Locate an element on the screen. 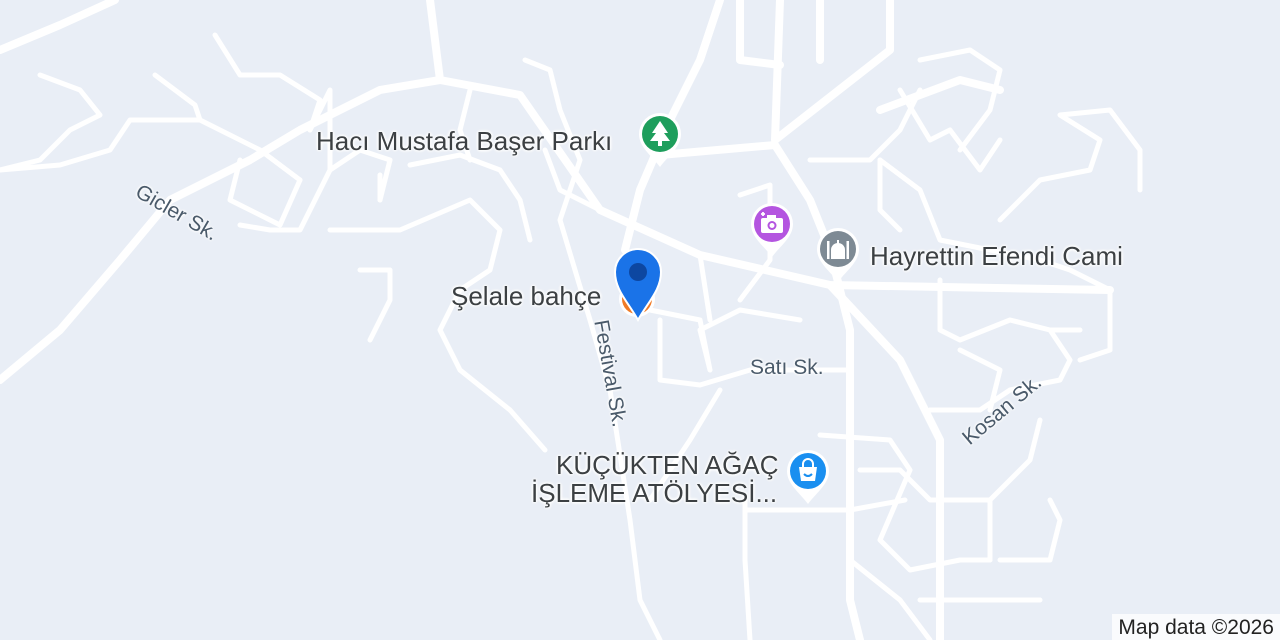 This screenshot has height=640, width=1280. mosque-pin is located at coordinates (838, 256).